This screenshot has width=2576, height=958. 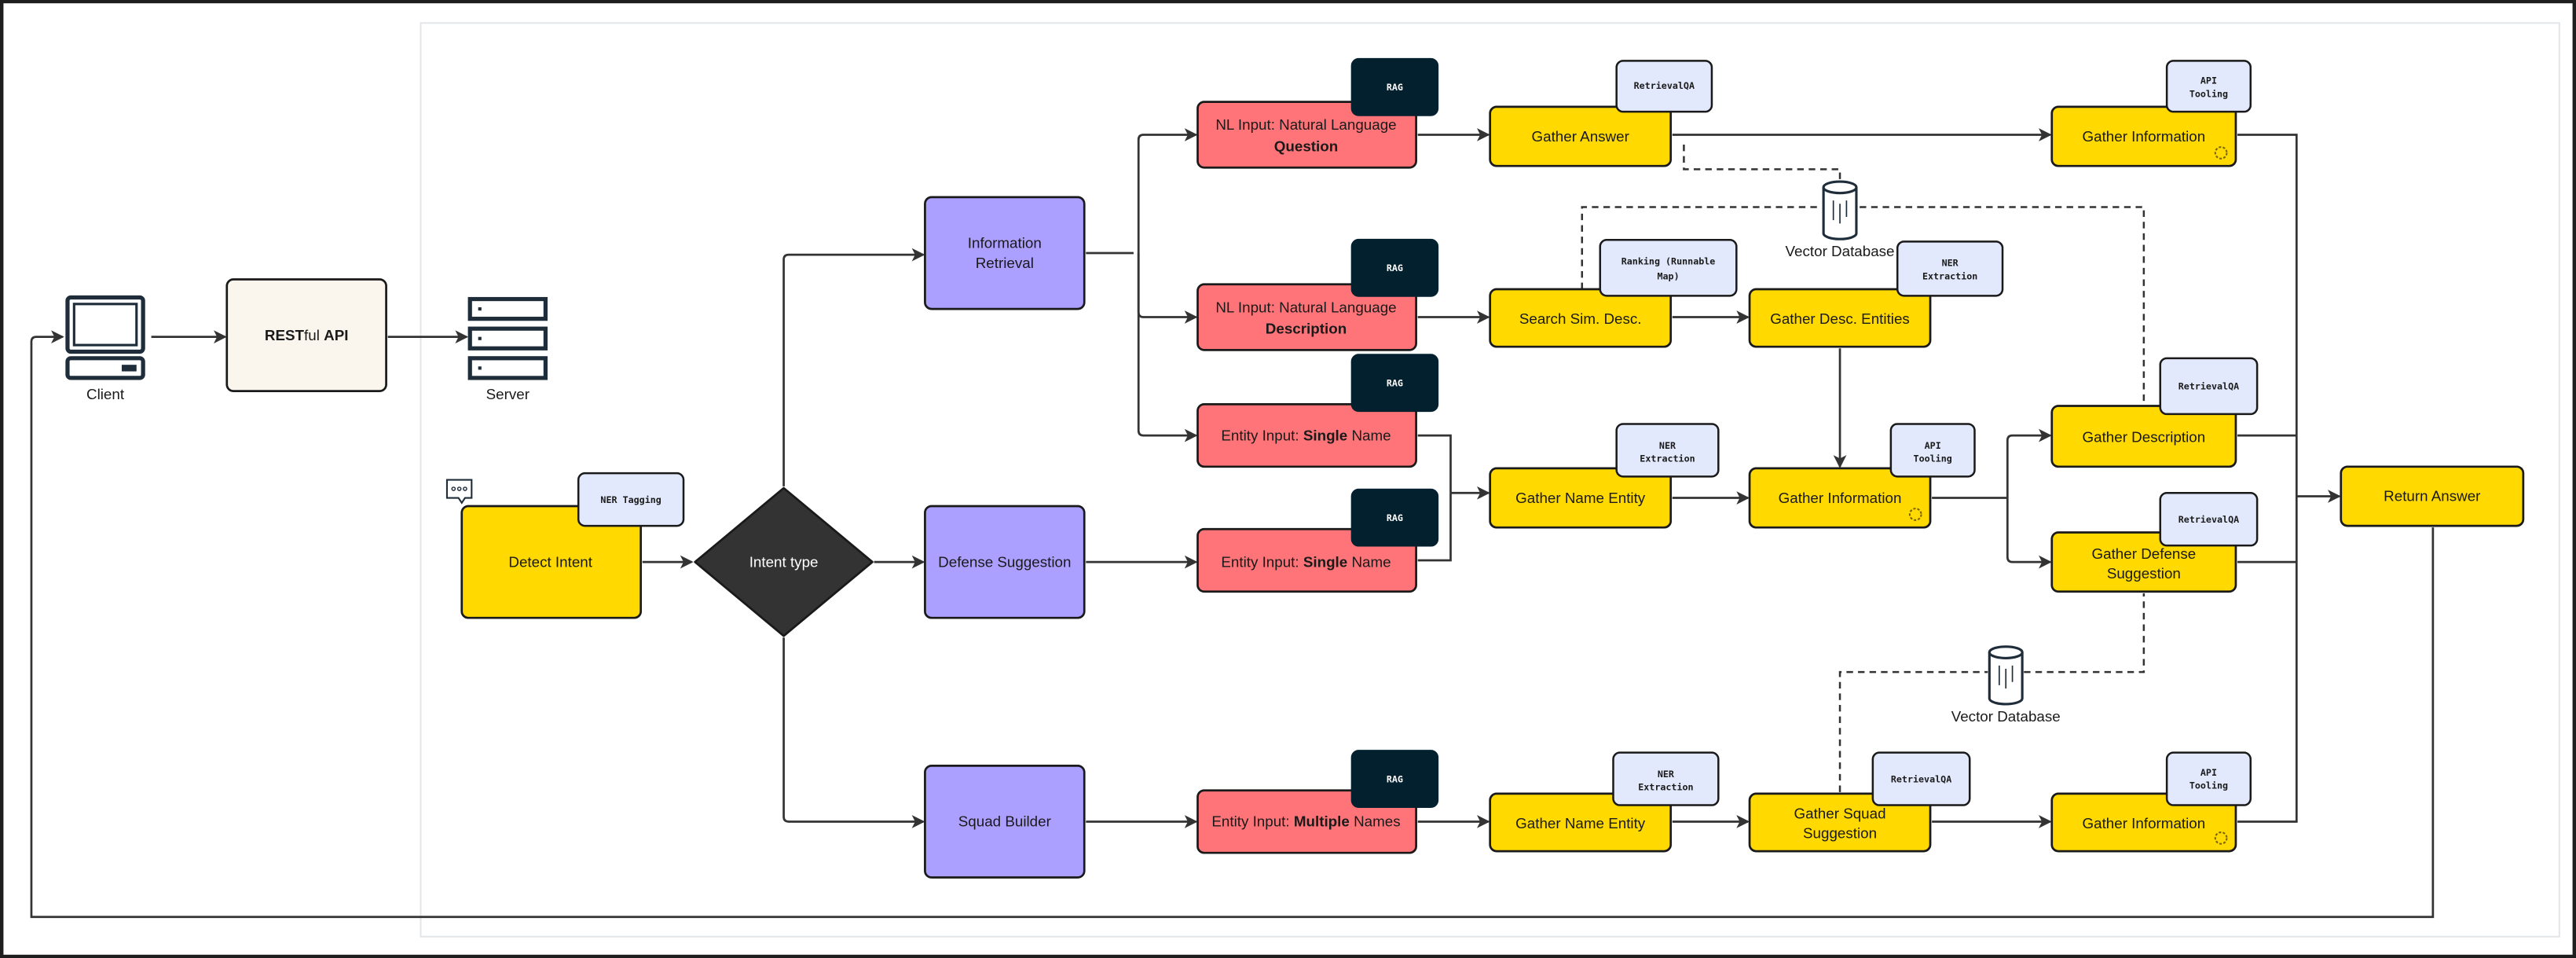 I want to click on inputs-0-bold-text: Question, so click(x=1306, y=146).